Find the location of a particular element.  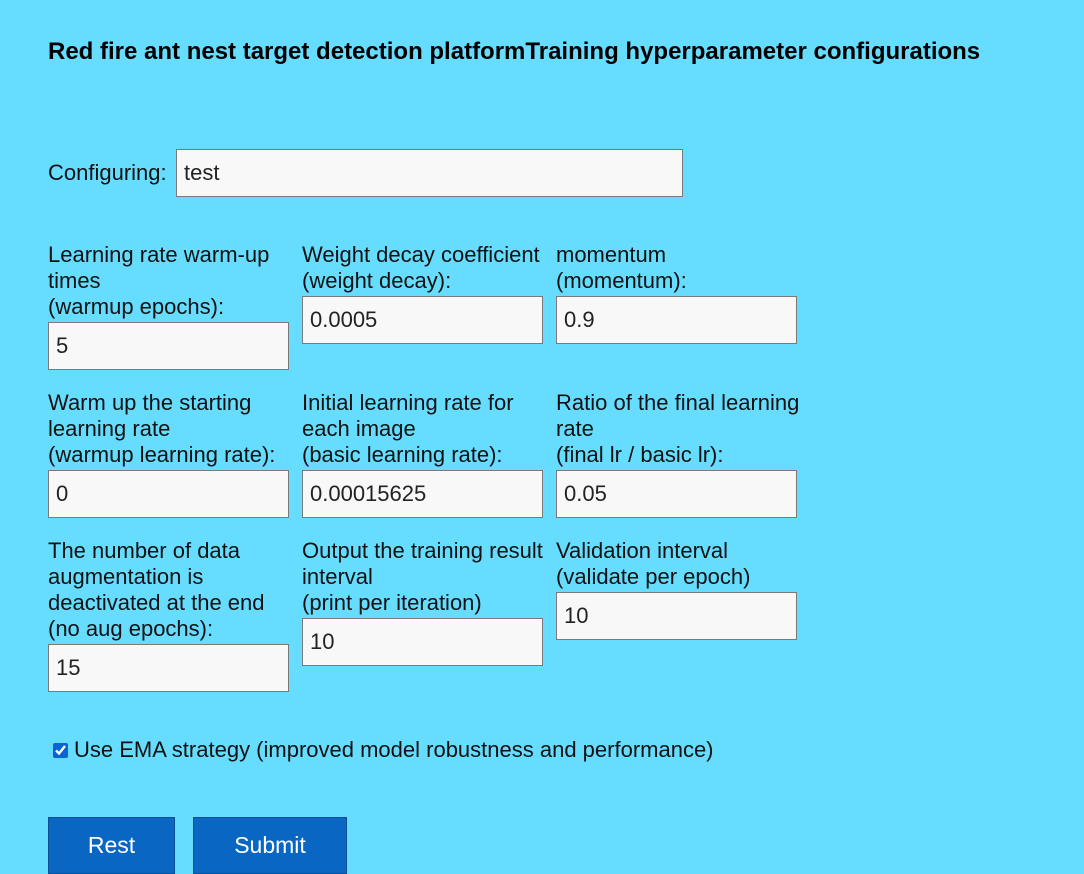

warmup-lr-input is located at coordinates (168, 494).